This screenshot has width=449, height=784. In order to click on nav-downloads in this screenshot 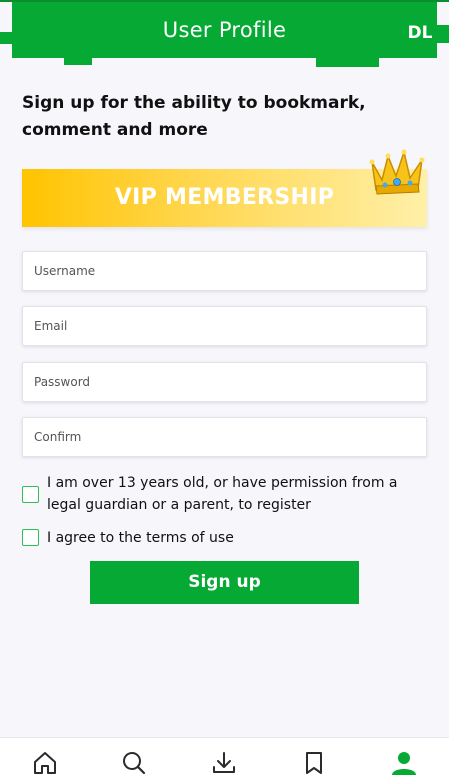, I will do `click(224, 764)`.